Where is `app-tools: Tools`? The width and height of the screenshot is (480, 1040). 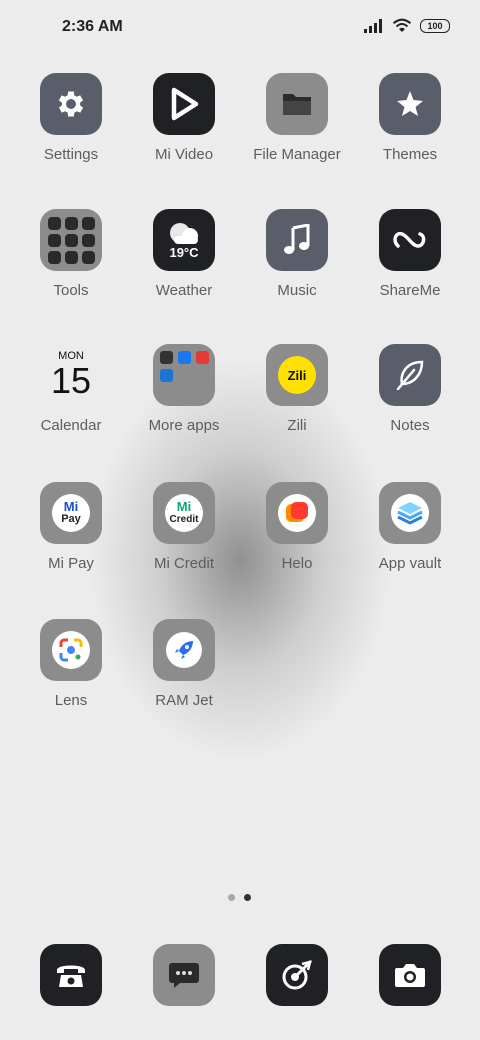 app-tools: Tools is located at coordinates (71, 254).